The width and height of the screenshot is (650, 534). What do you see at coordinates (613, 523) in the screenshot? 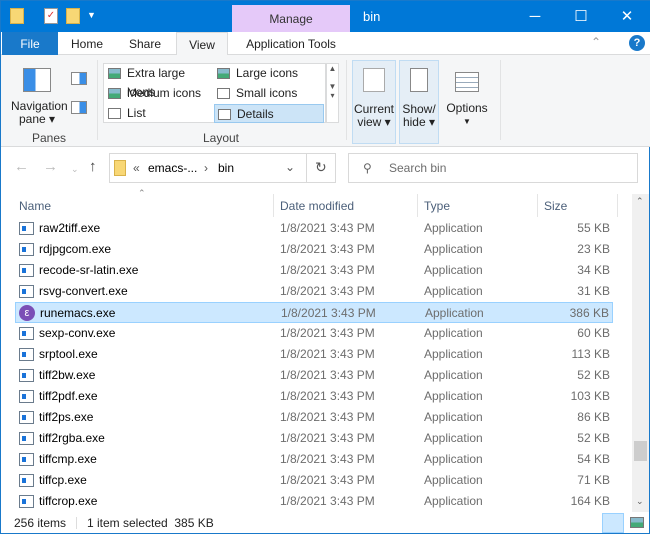
I see `details-view-toggle` at bounding box center [613, 523].